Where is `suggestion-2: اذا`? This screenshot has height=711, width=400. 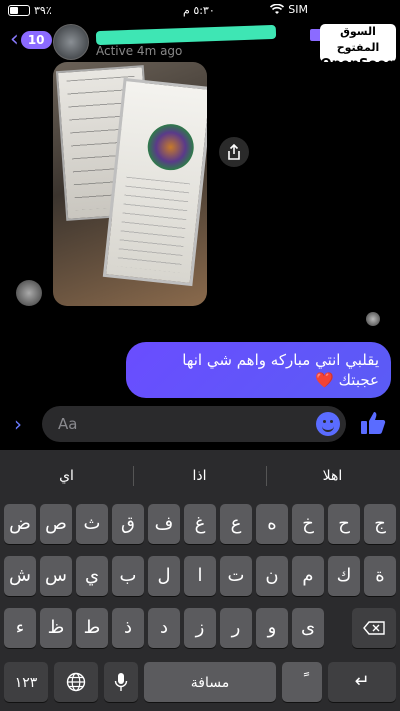 suggestion-2: اذا is located at coordinates (199, 476).